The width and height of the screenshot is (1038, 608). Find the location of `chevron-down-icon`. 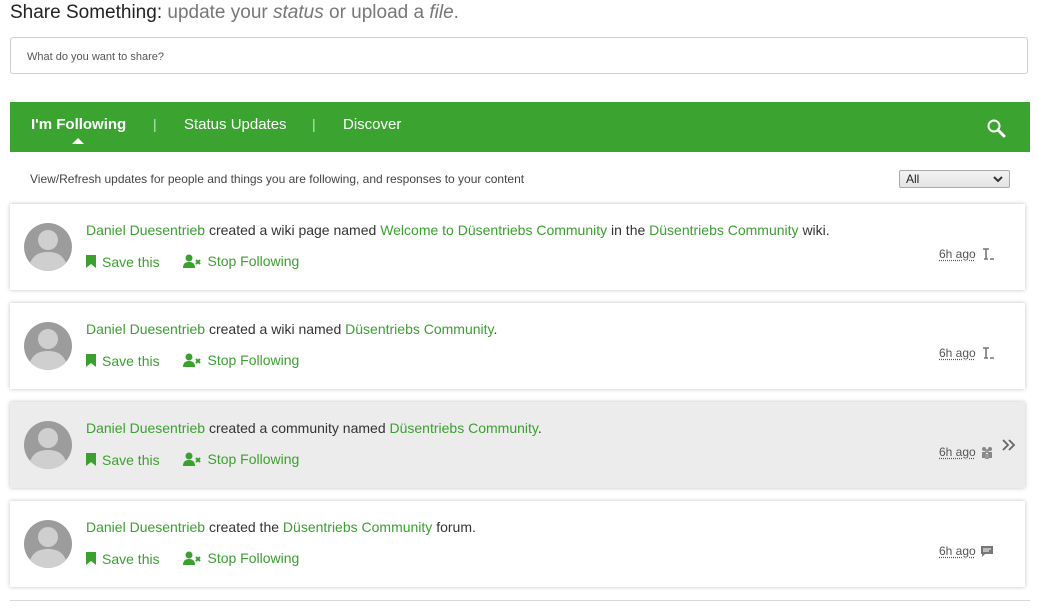

chevron-down-icon is located at coordinates (998, 179).